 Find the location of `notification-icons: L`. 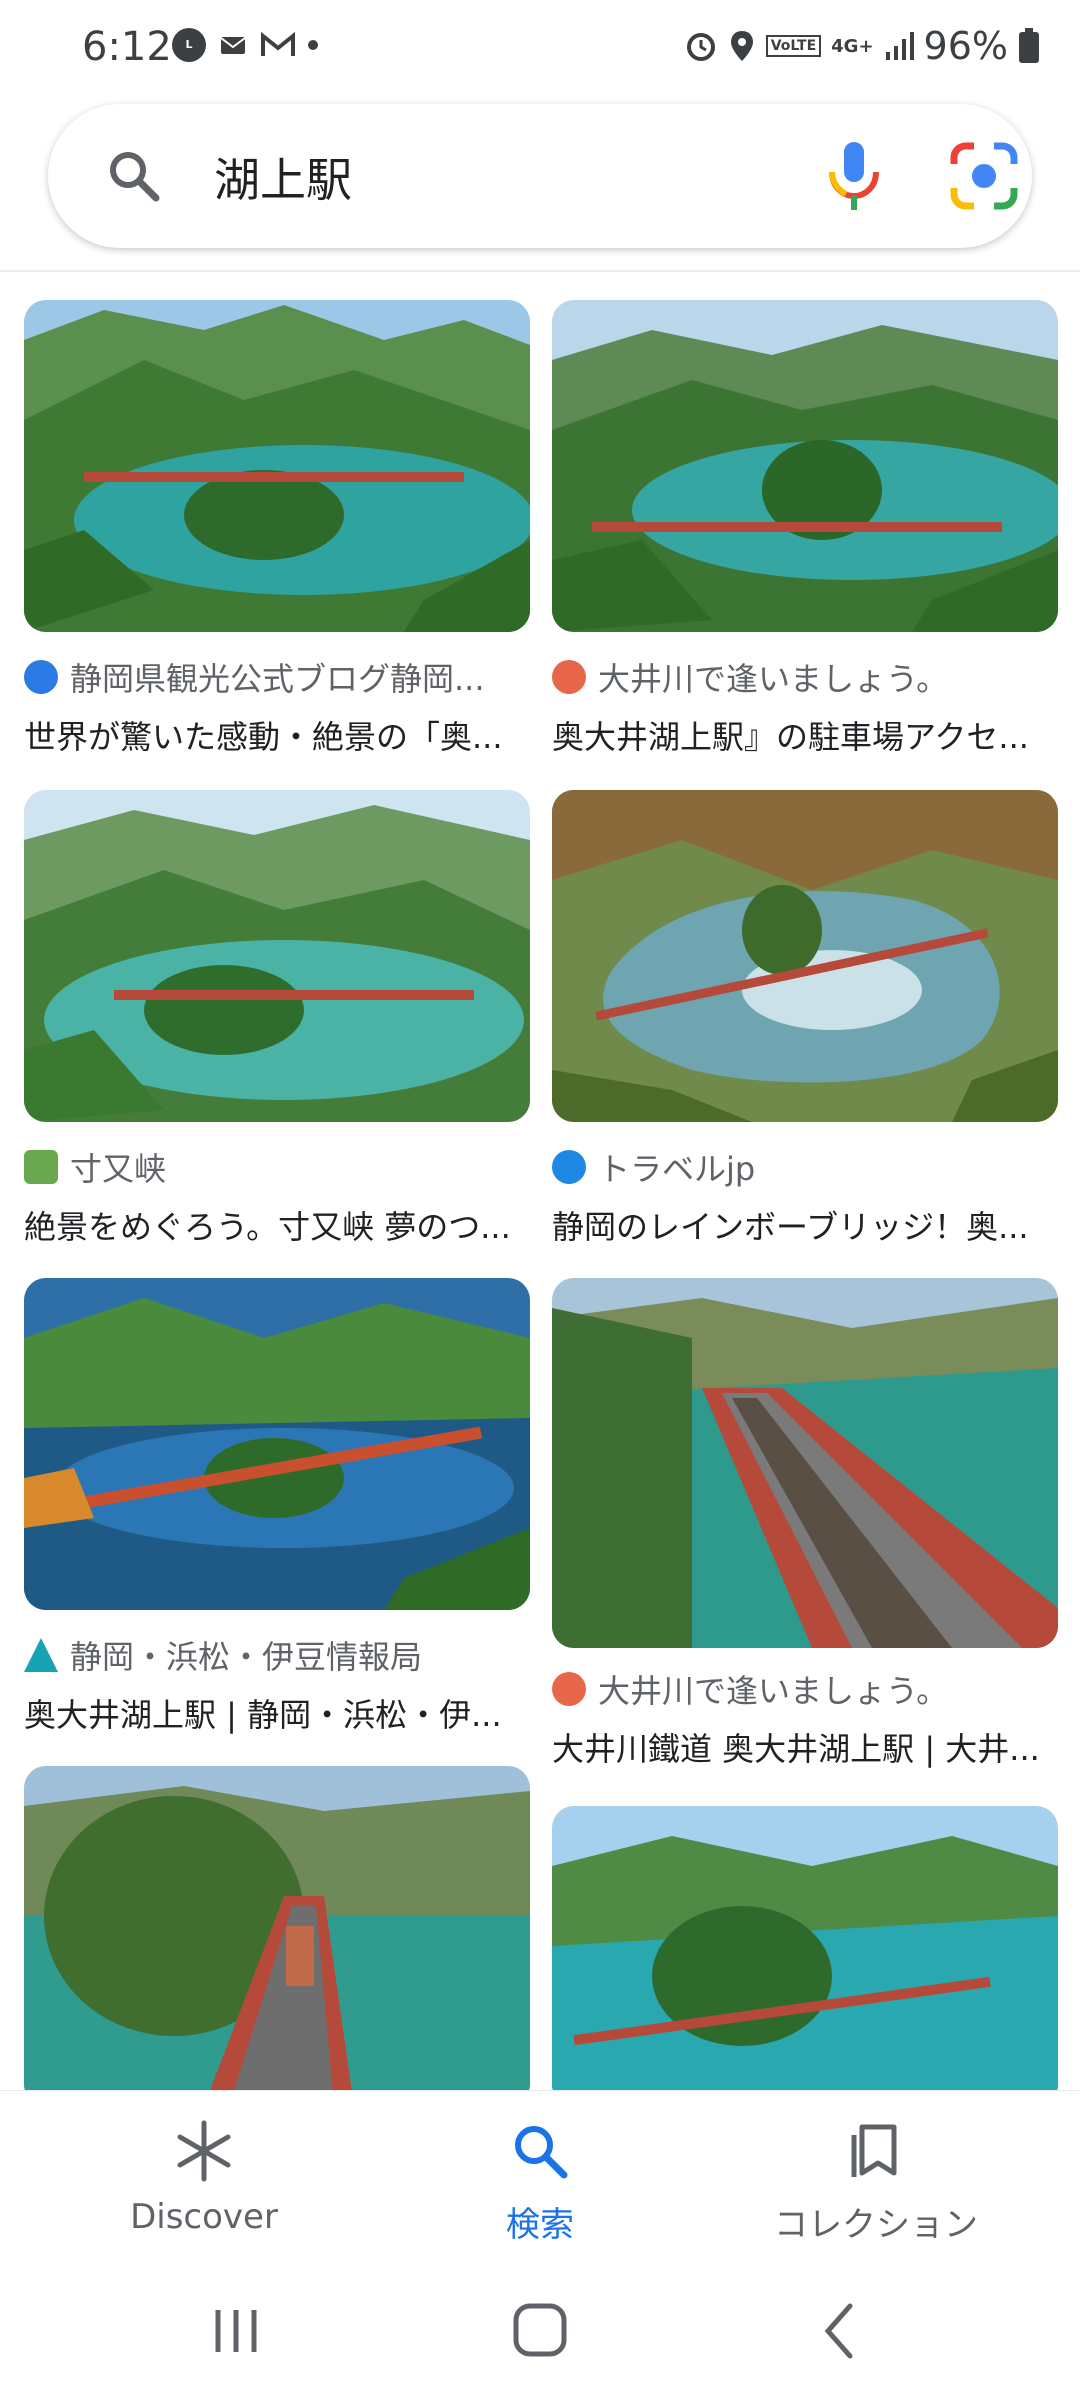

notification-icons: L is located at coordinates (245, 45).